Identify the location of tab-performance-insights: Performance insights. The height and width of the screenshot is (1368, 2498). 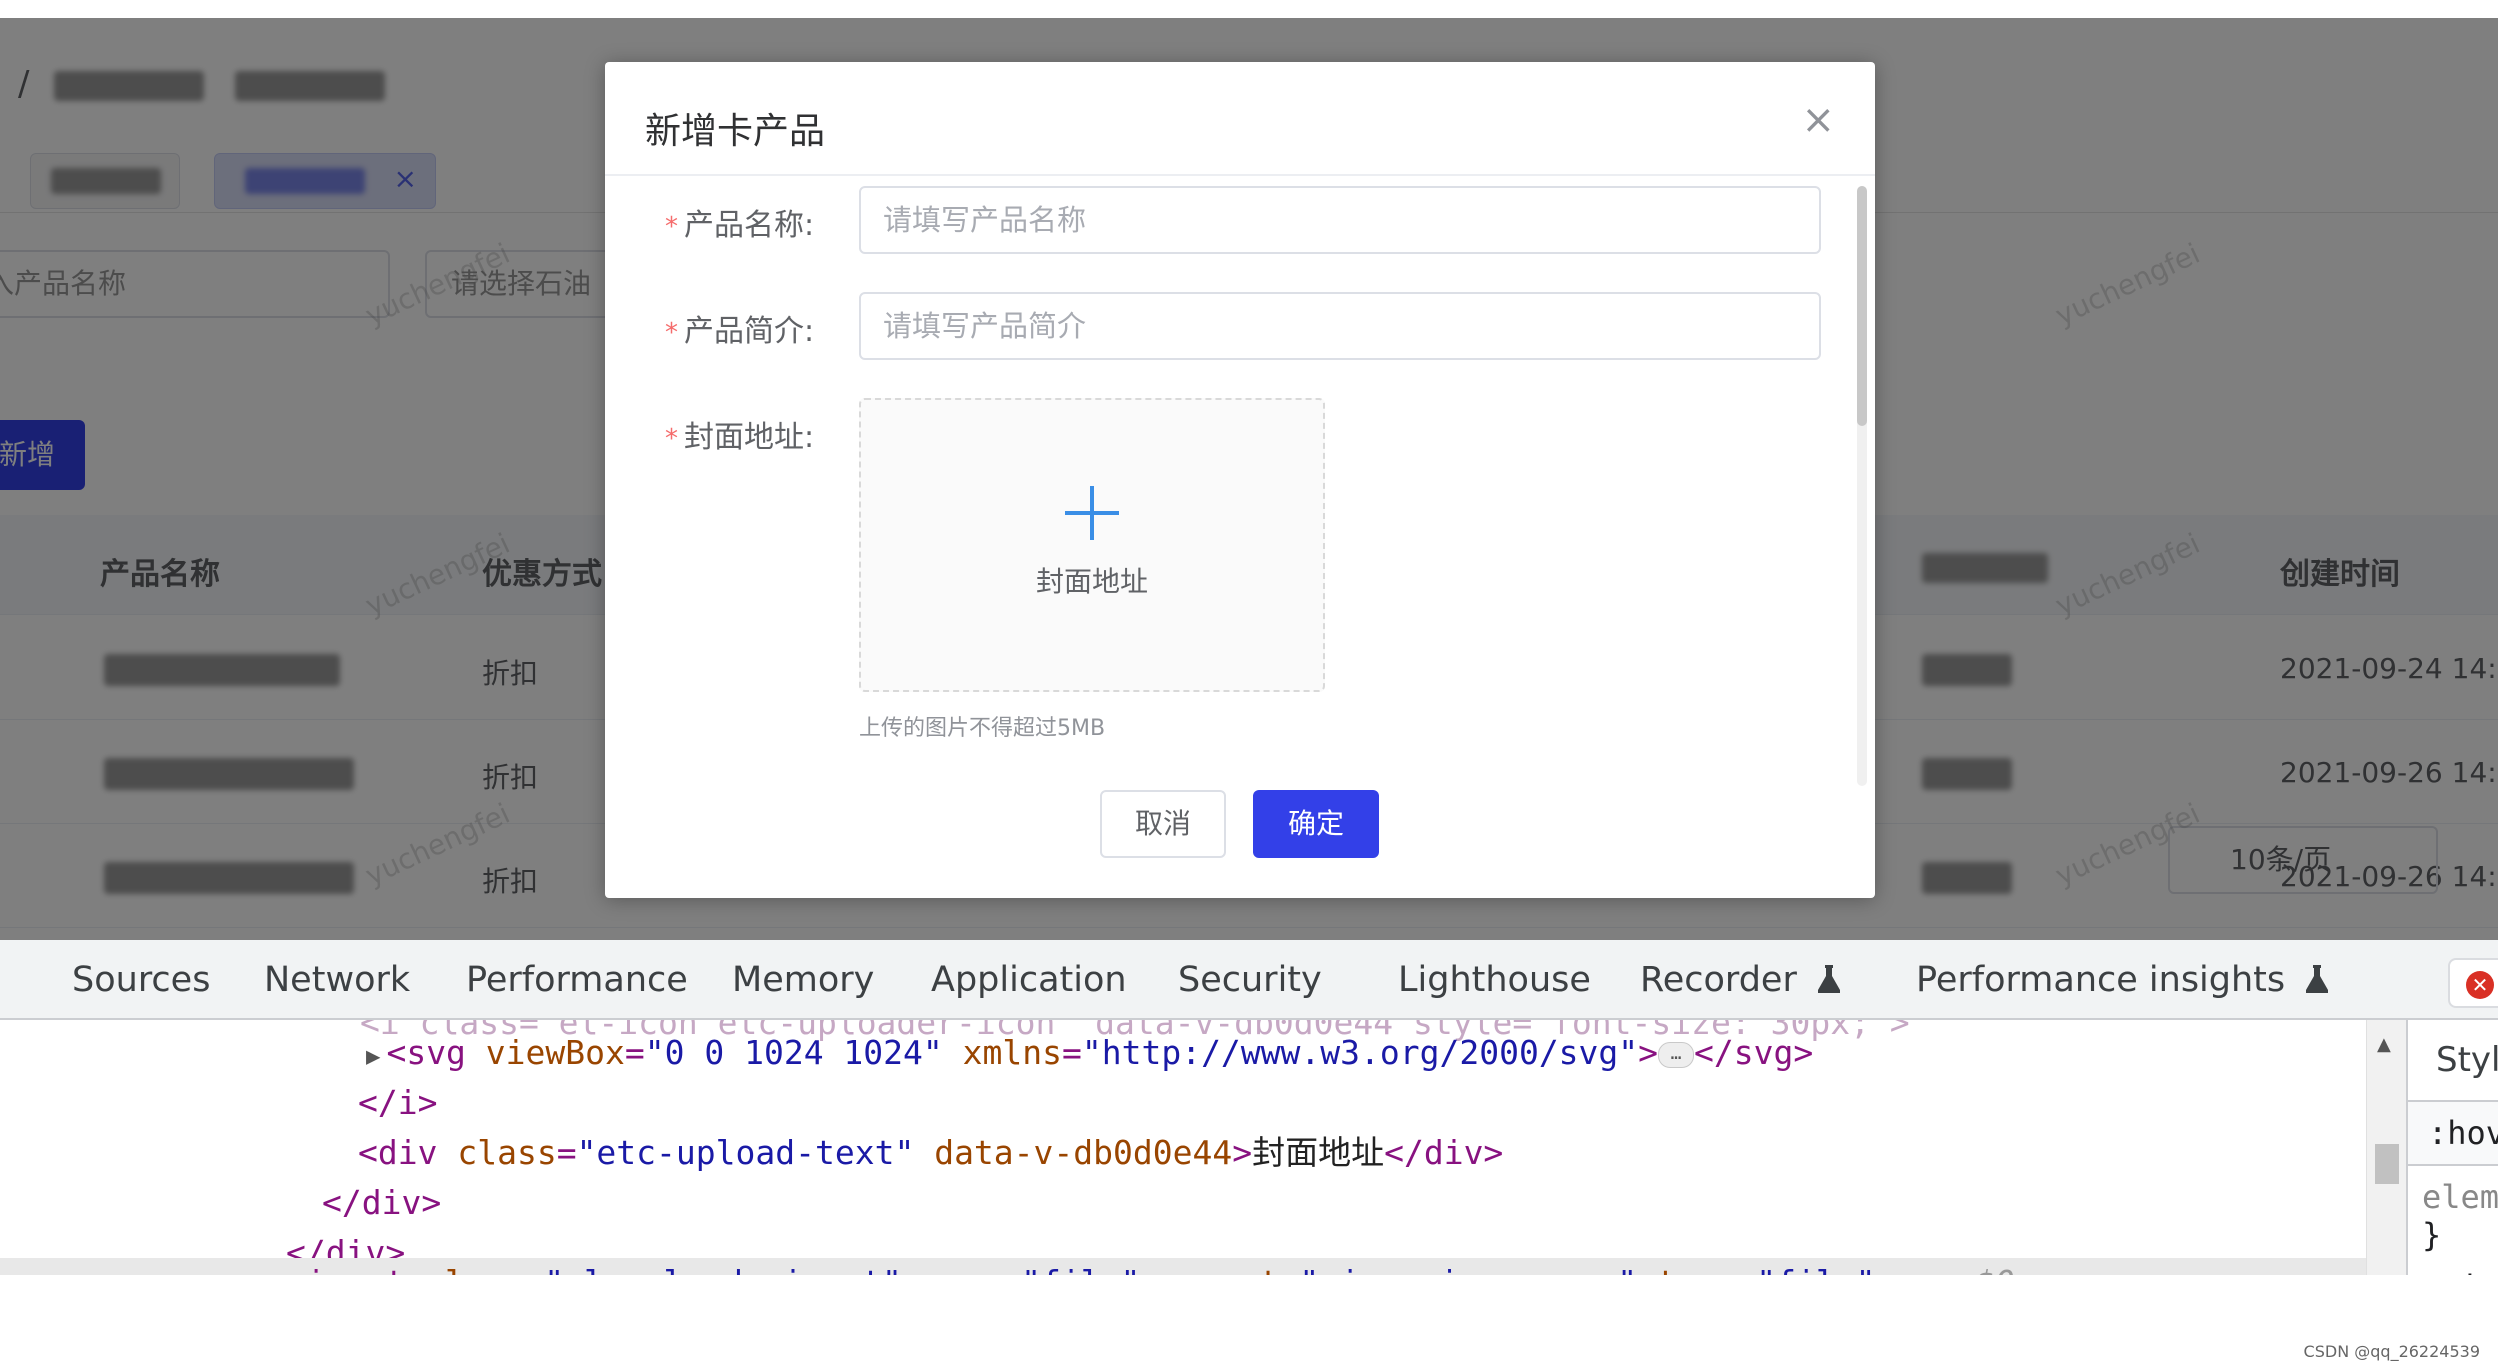
(2122, 980).